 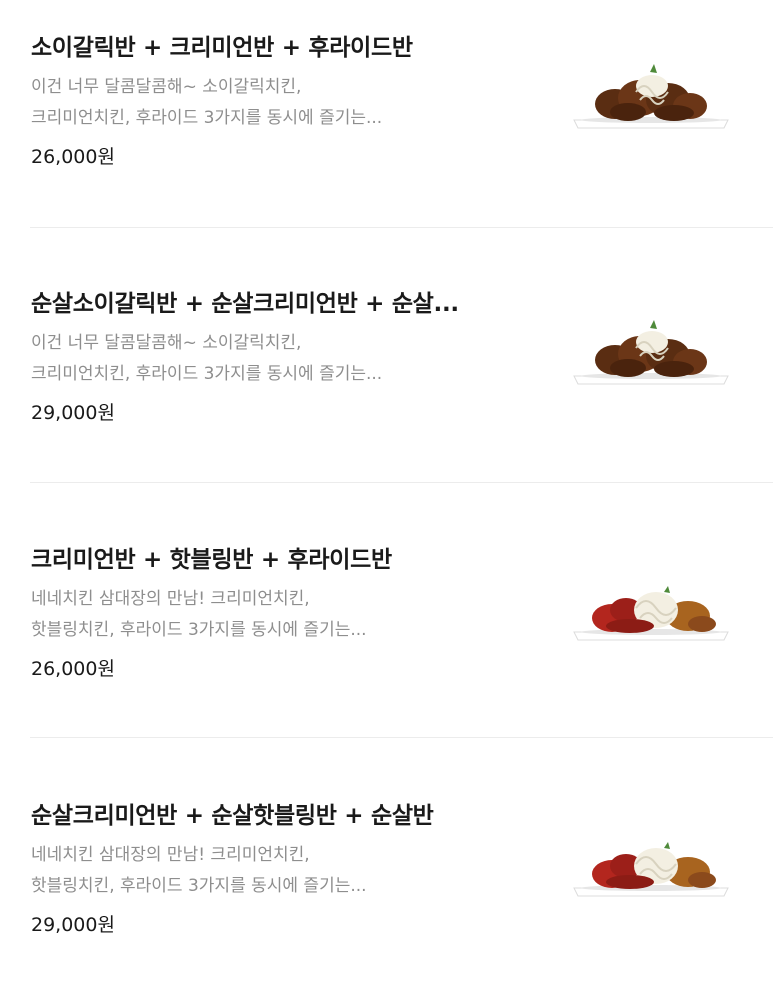 What do you see at coordinates (232, 816) in the screenshot?
I see `menu-item-name: 순살크리미언반 + 순살핫블링반 + 순살반` at bounding box center [232, 816].